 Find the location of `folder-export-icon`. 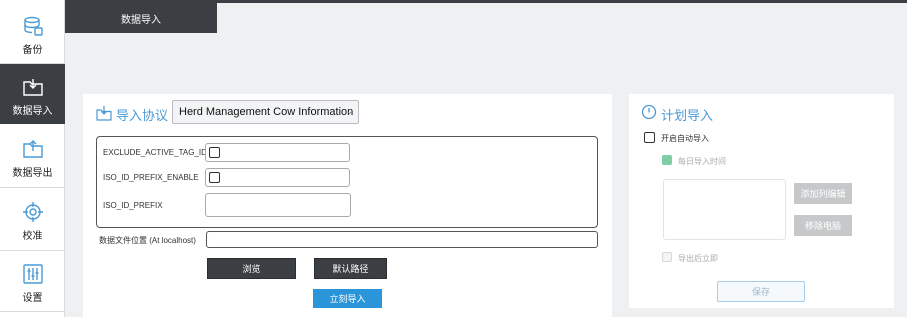

folder-export-icon is located at coordinates (33, 149).